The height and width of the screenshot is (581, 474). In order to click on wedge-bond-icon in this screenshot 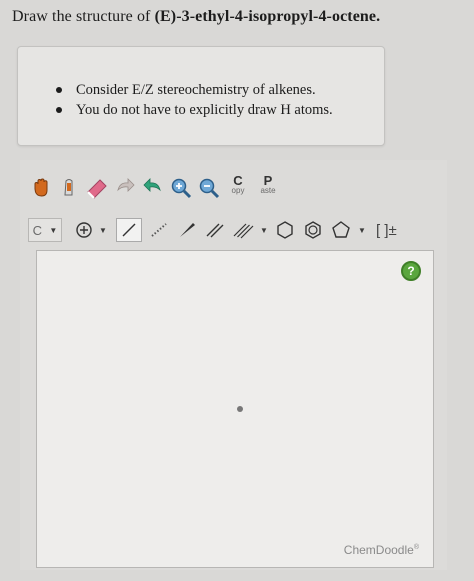, I will do `click(187, 230)`.